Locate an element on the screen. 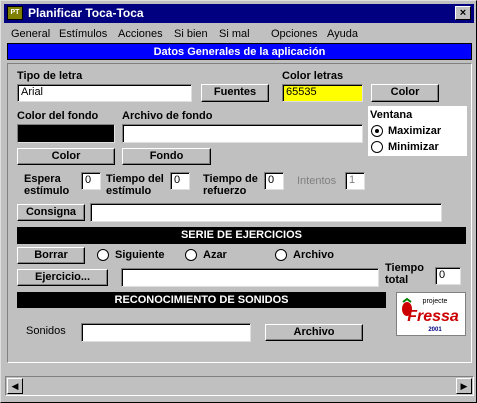 The height and width of the screenshot is (403, 477). minimize-radio is located at coordinates (377, 147).